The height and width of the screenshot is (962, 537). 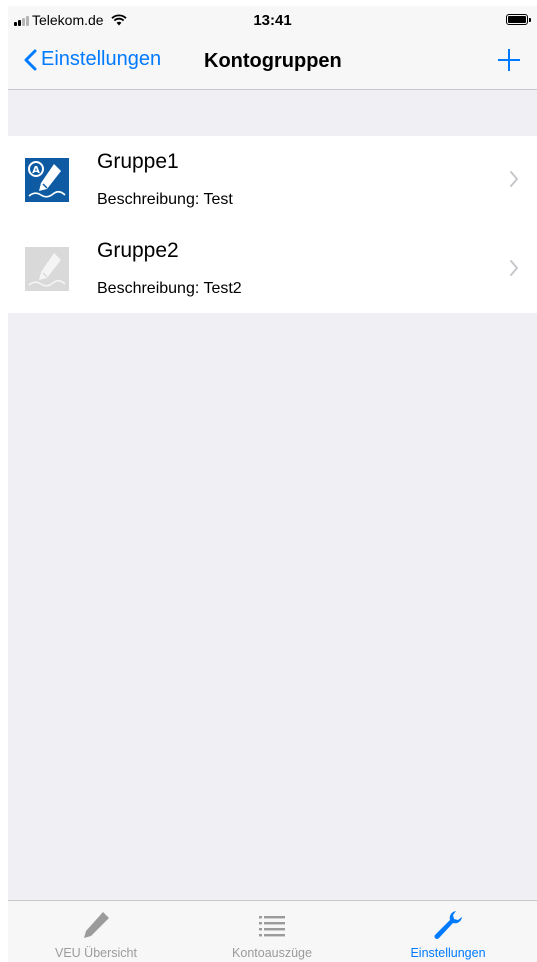 What do you see at coordinates (138, 161) in the screenshot?
I see `group-title: Gruppe1` at bounding box center [138, 161].